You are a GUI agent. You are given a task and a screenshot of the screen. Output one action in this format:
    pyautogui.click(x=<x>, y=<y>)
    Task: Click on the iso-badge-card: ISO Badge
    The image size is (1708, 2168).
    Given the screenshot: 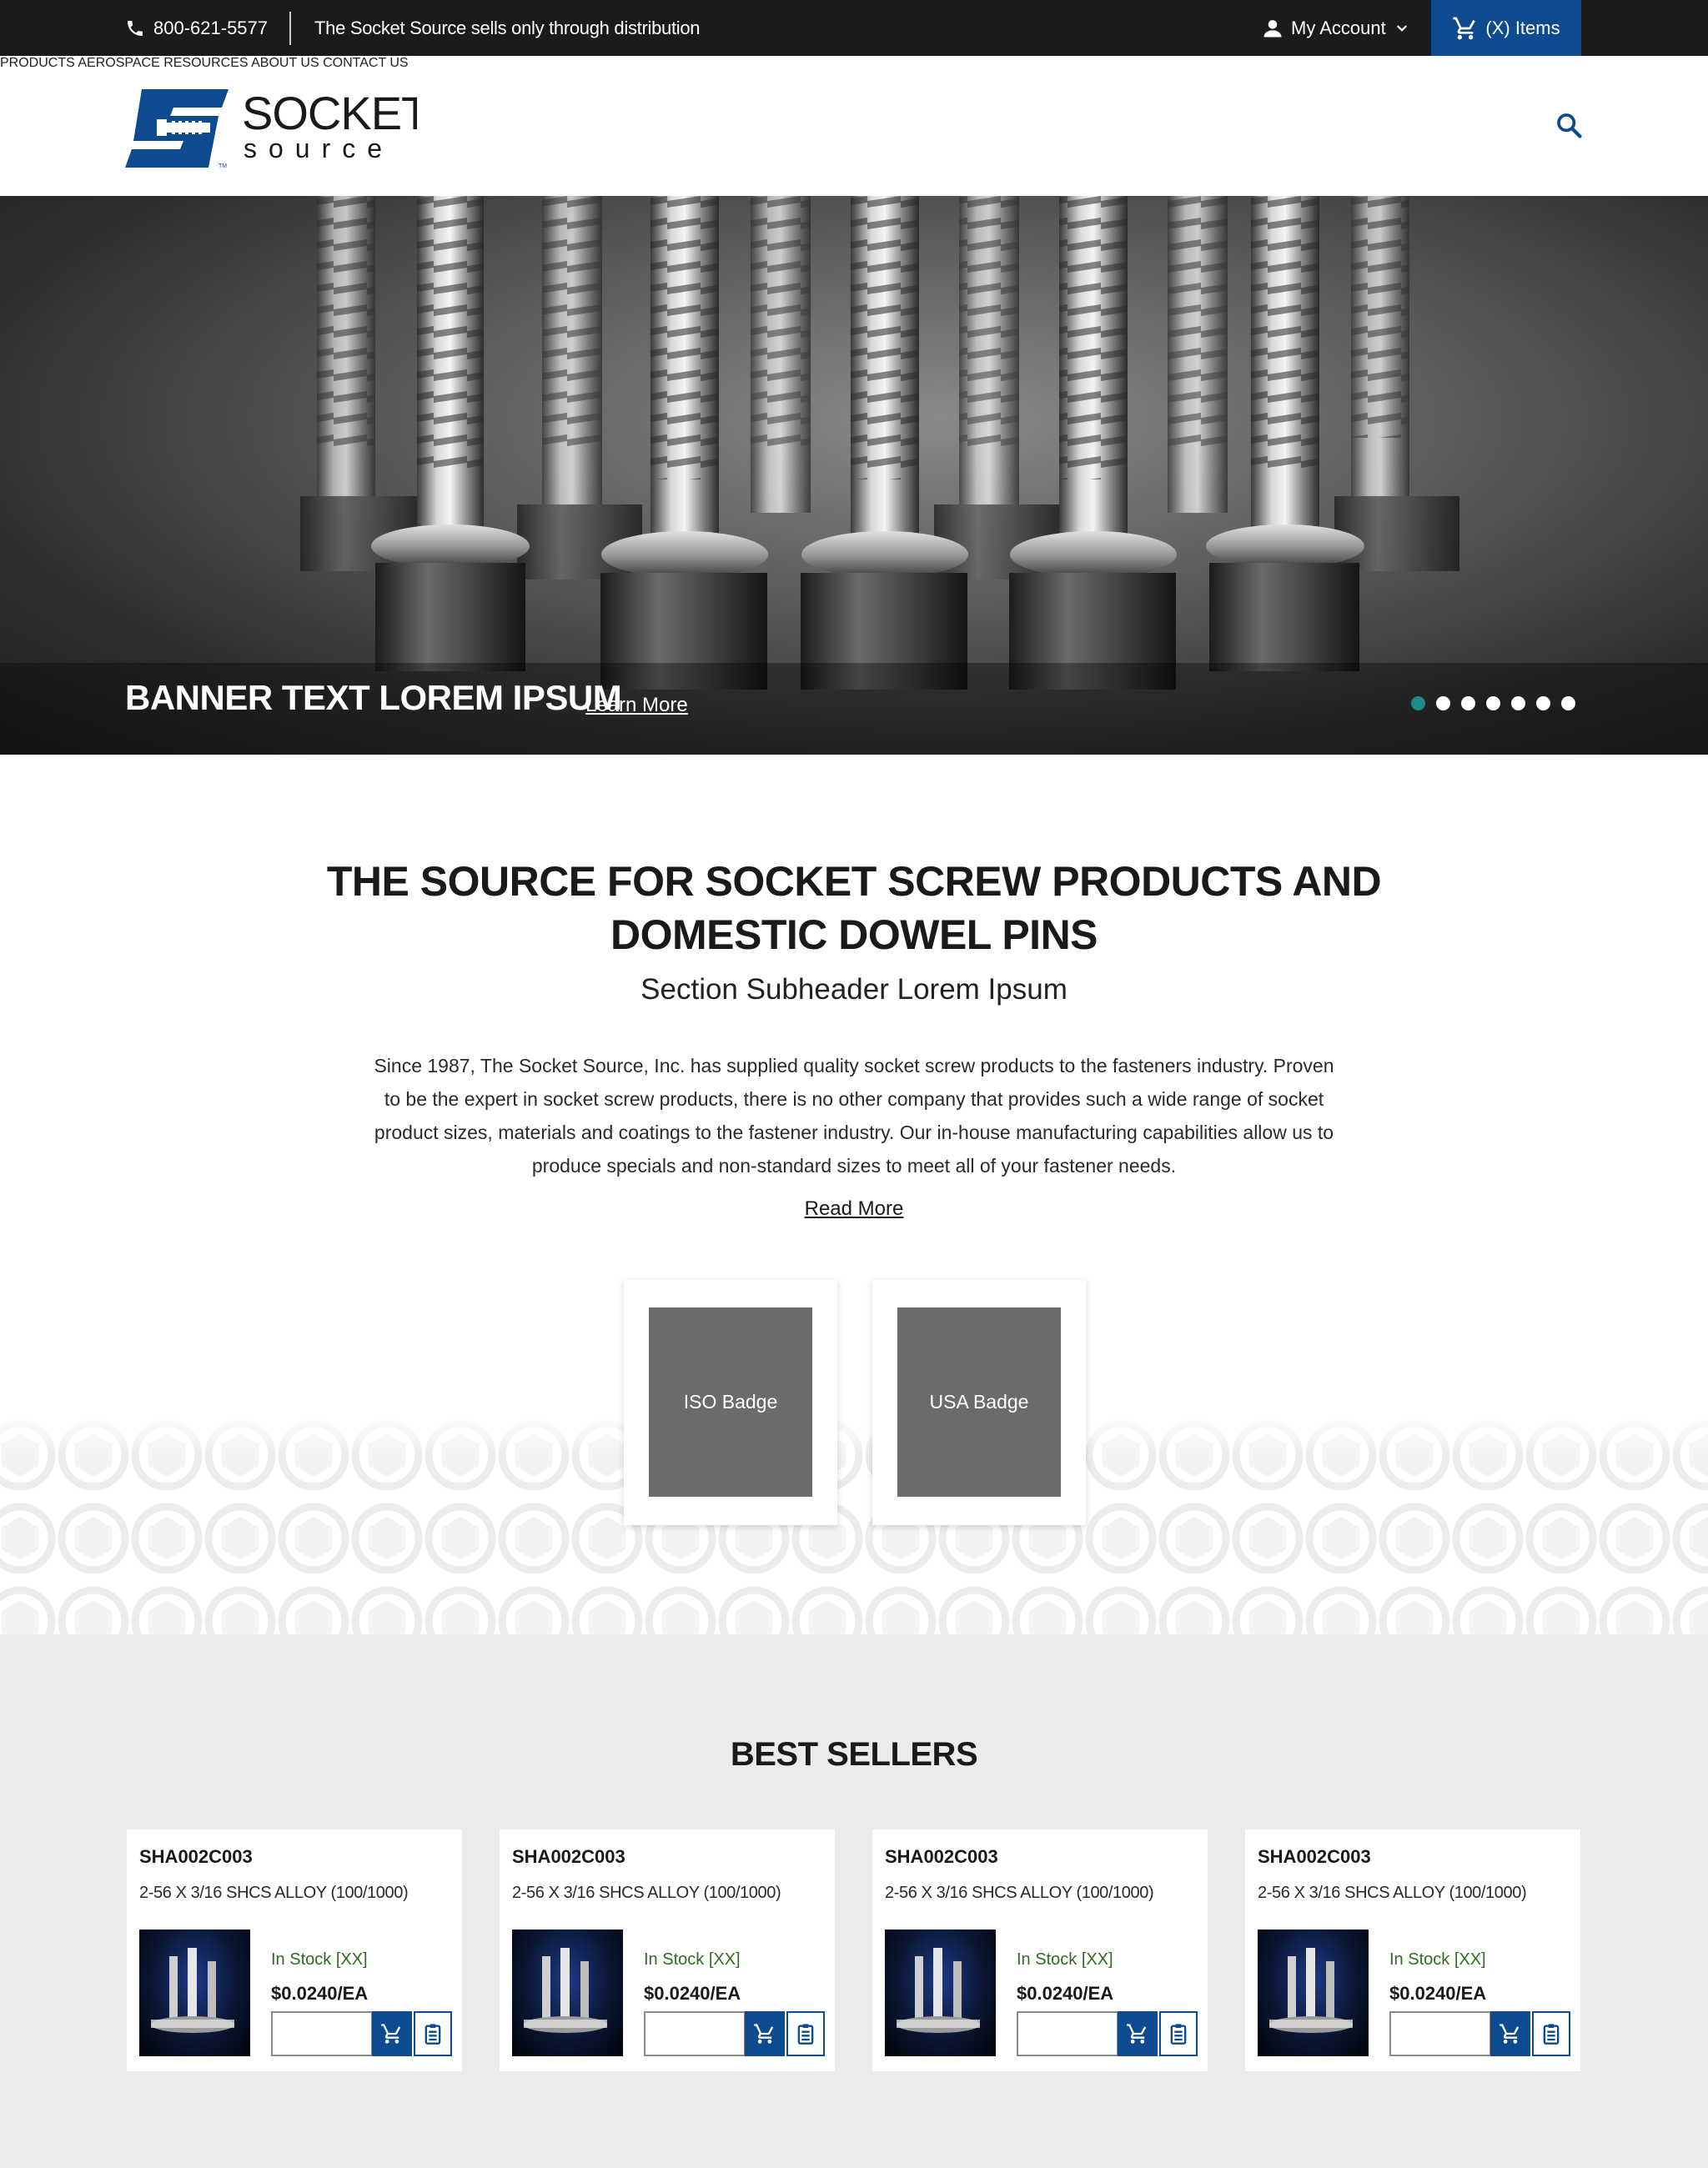 What is the action you would take?
    pyautogui.click(x=730, y=1402)
    